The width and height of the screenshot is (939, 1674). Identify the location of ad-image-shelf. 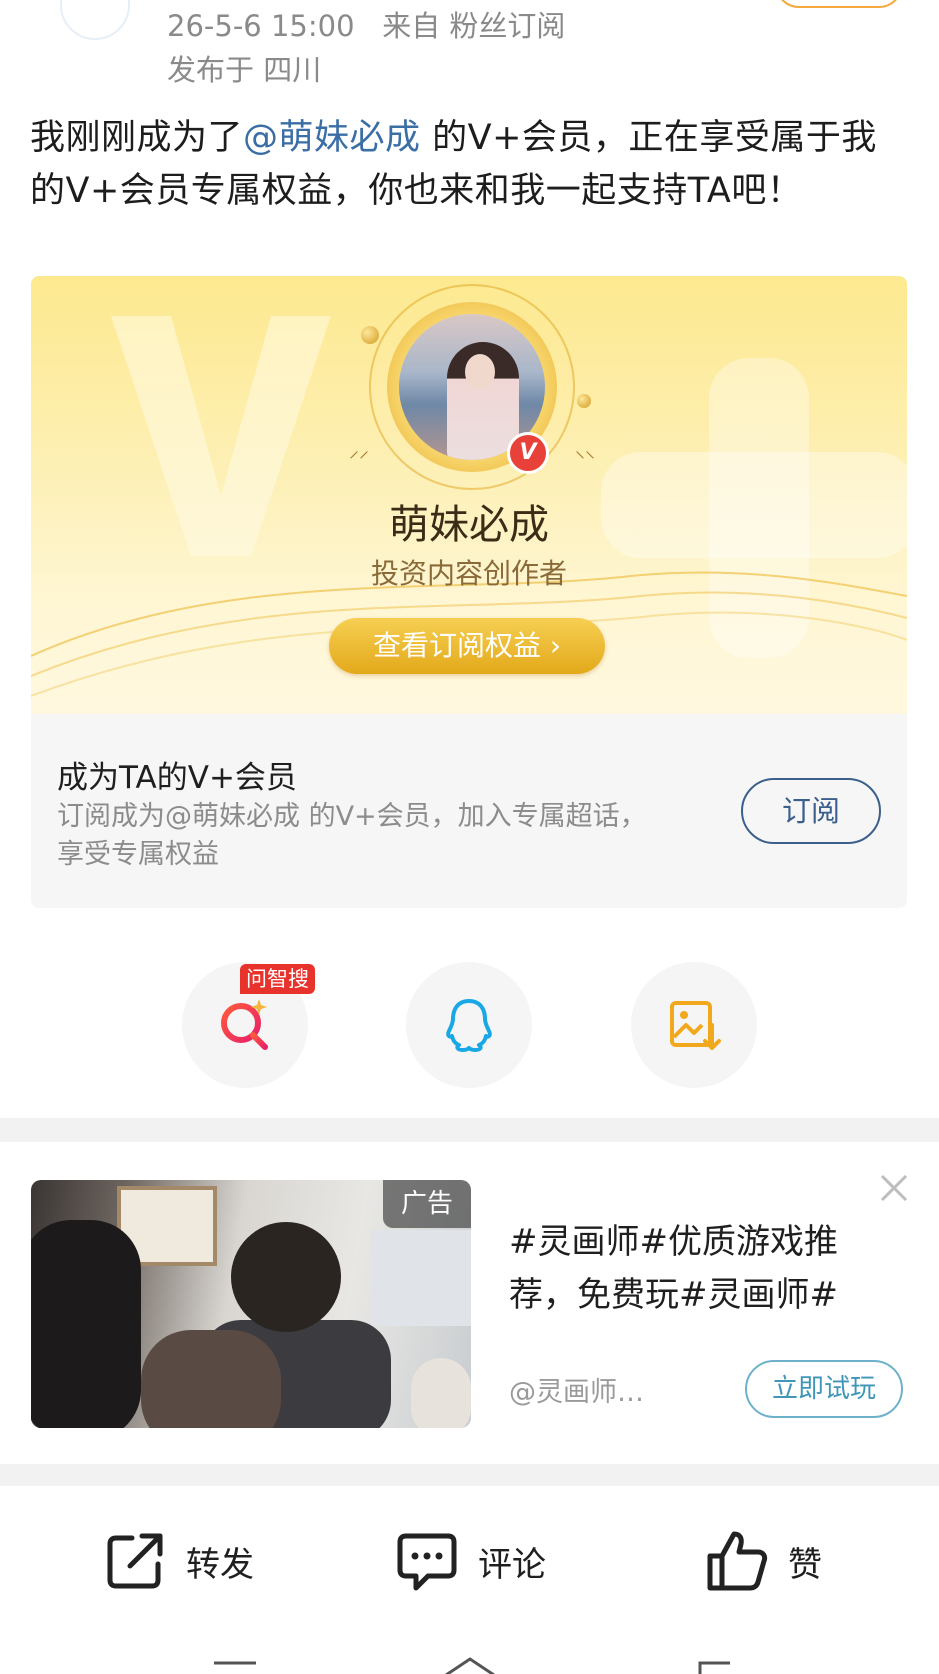
(421, 1278).